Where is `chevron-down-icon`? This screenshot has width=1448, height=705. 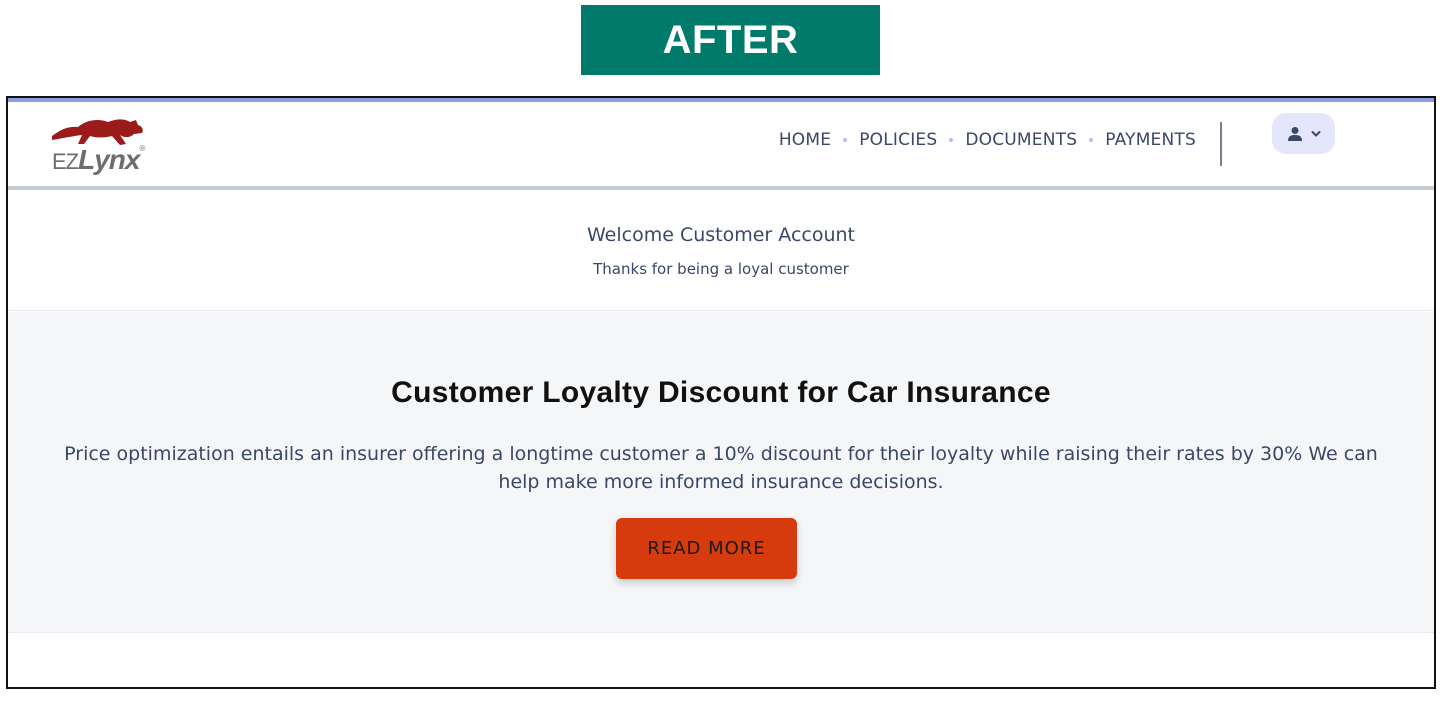
chevron-down-icon is located at coordinates (1315, 133).